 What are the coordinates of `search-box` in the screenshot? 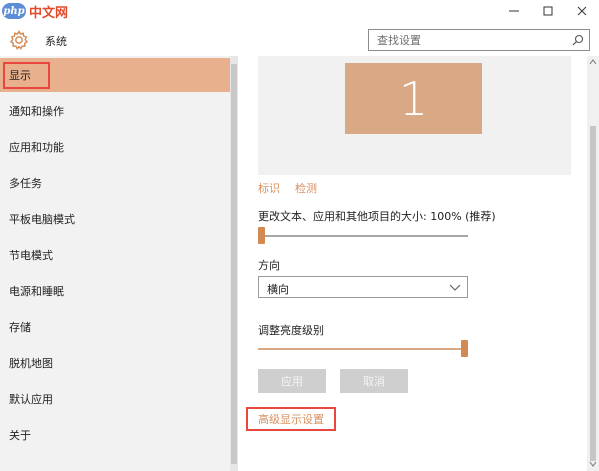 It's located at (479, 40).